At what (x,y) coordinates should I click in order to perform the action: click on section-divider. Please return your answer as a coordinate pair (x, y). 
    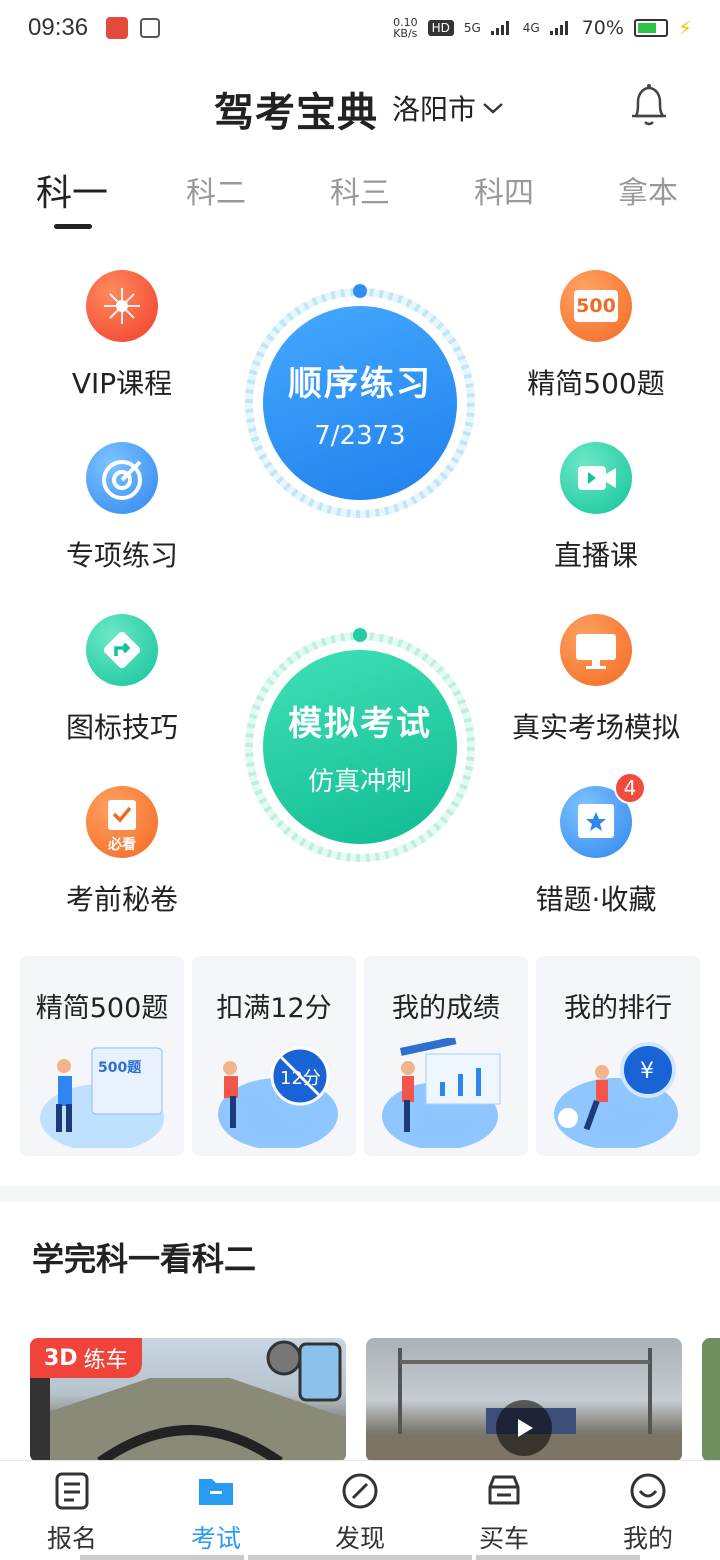
    Looking at the image, I should click on (360, 1194).